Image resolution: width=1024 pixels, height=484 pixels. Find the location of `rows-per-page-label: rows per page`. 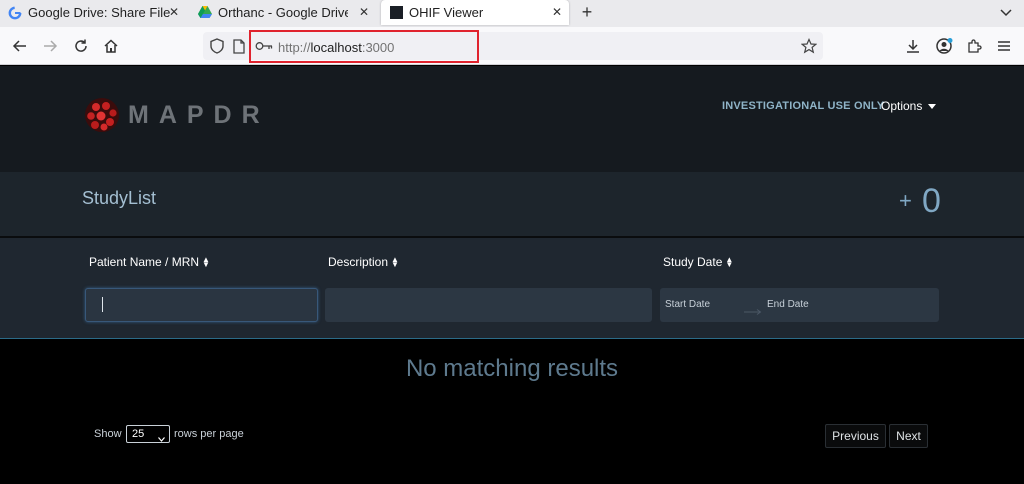

rows-per-page-label: rows per page is located at coordinates (209, 434).